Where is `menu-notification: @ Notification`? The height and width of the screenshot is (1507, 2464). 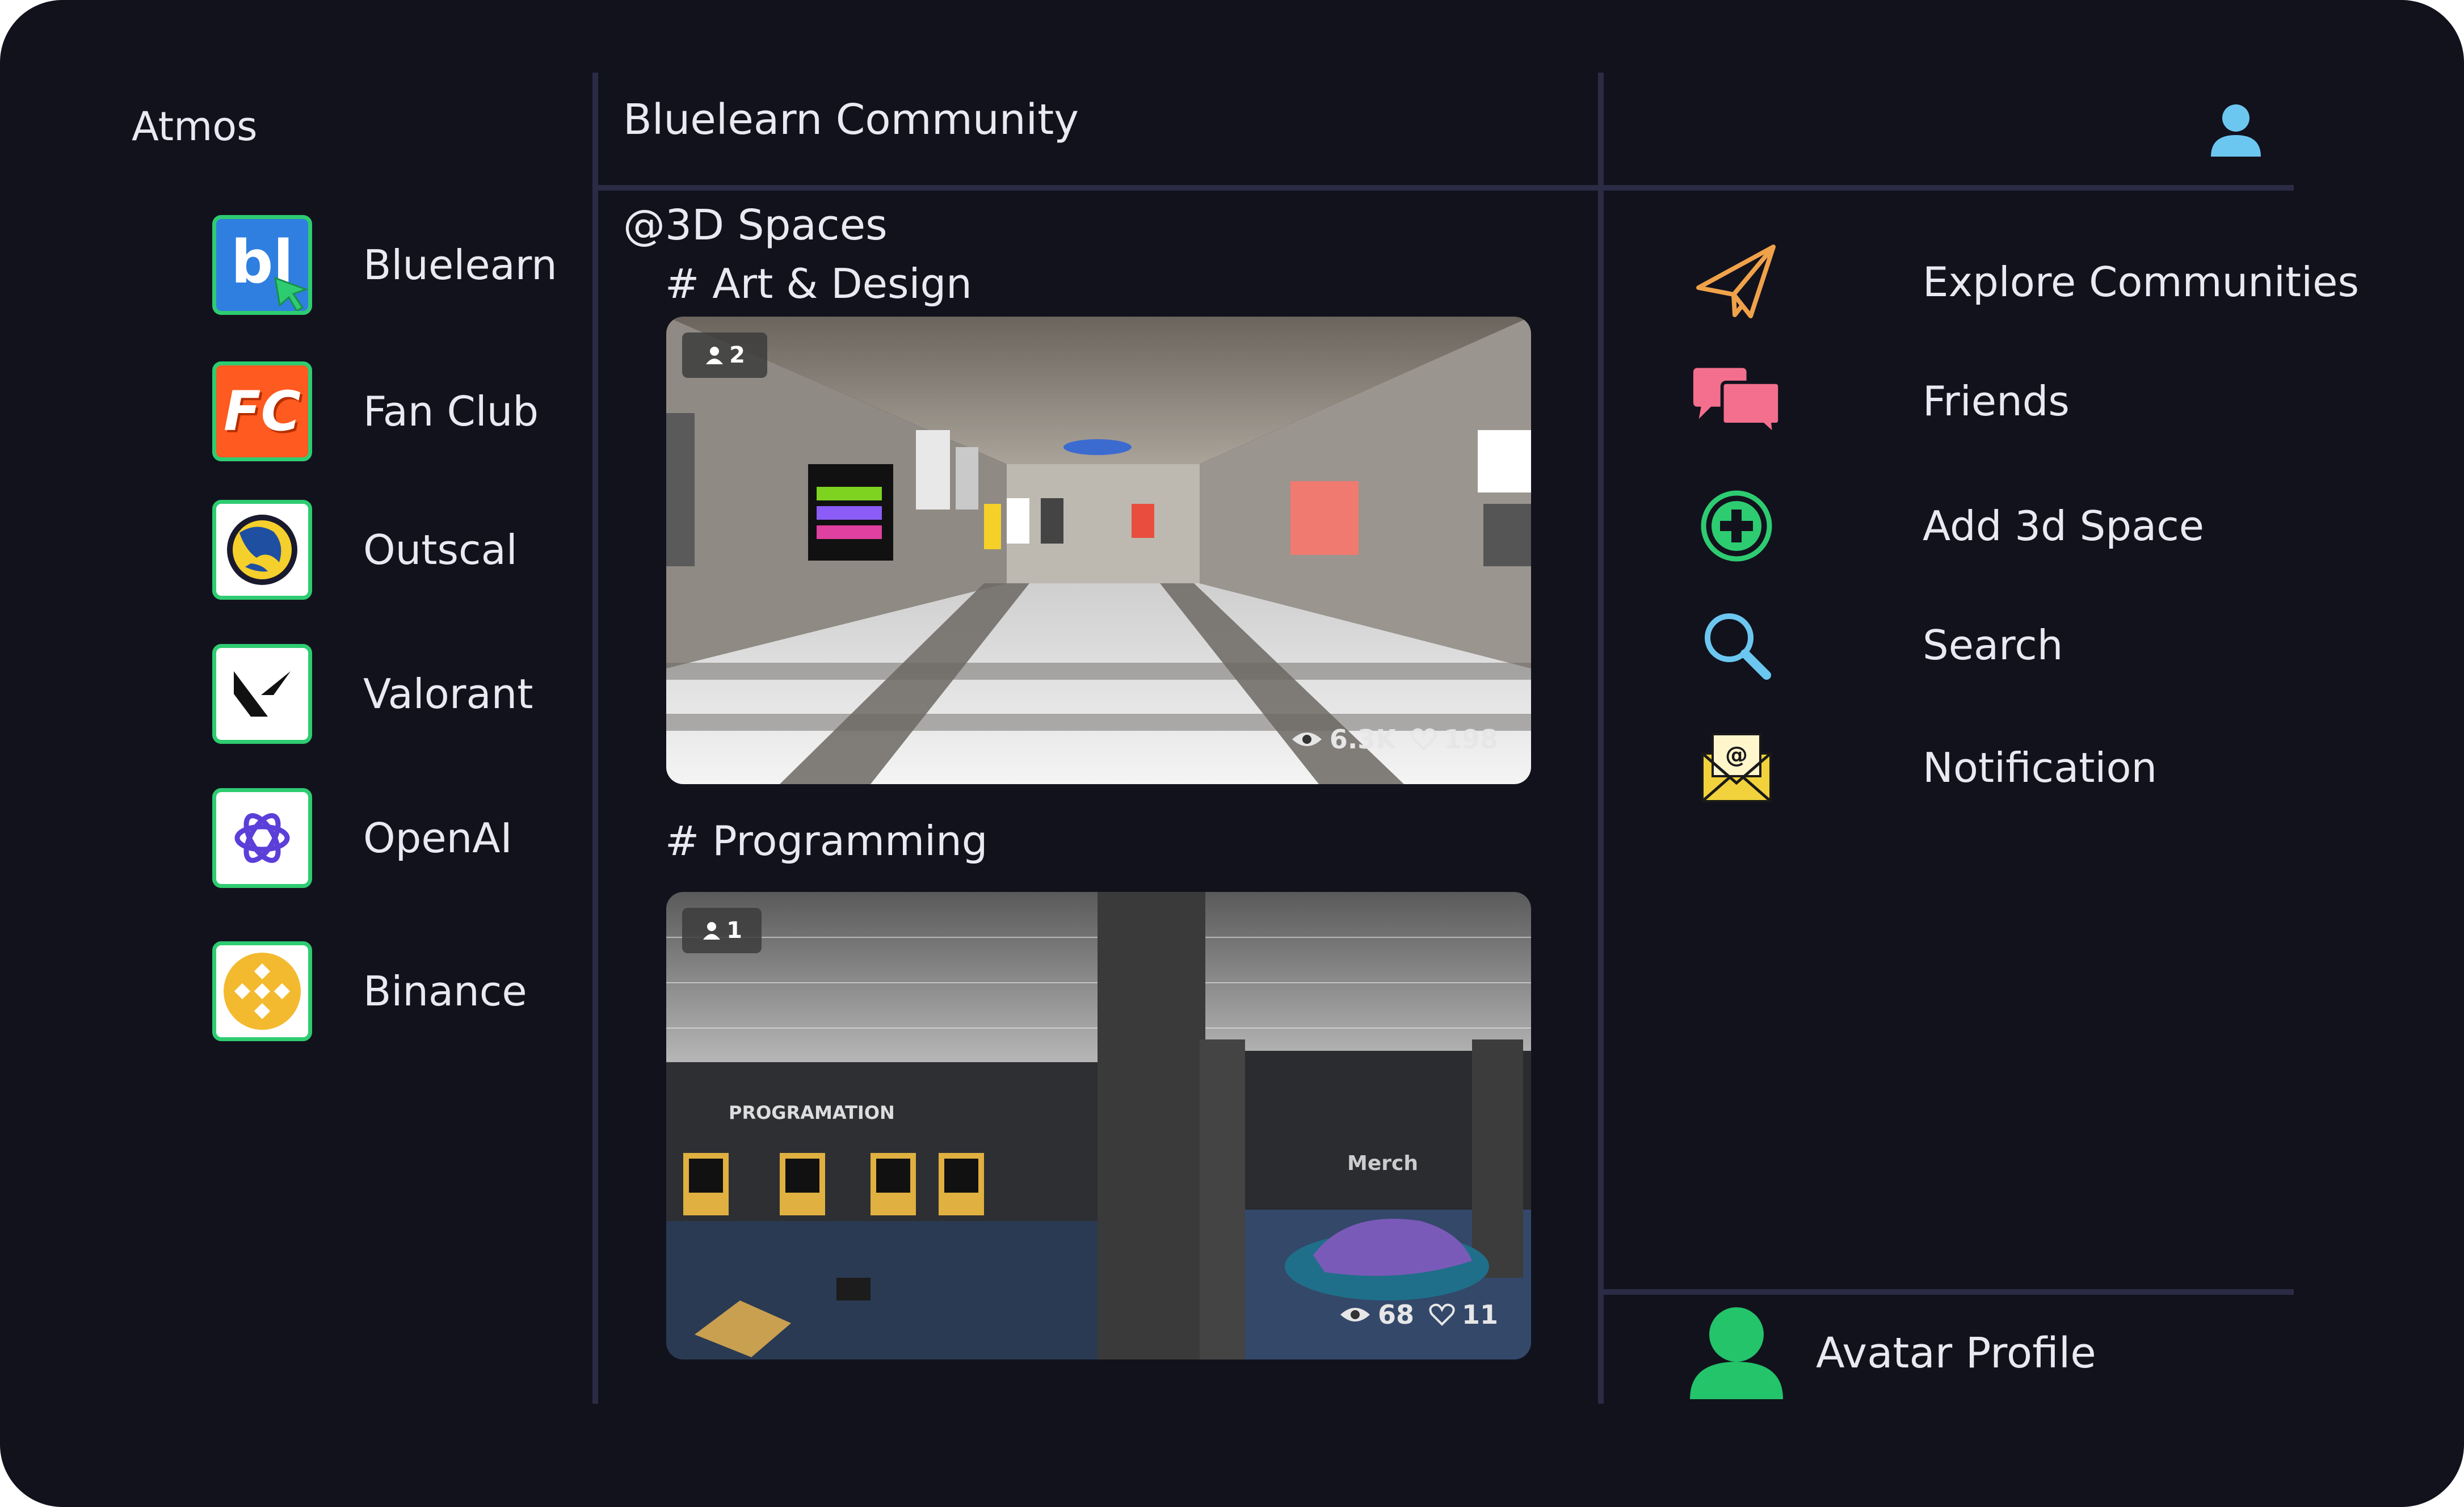
menu-notification: @ Notification is located at coordinates (1989, 767).